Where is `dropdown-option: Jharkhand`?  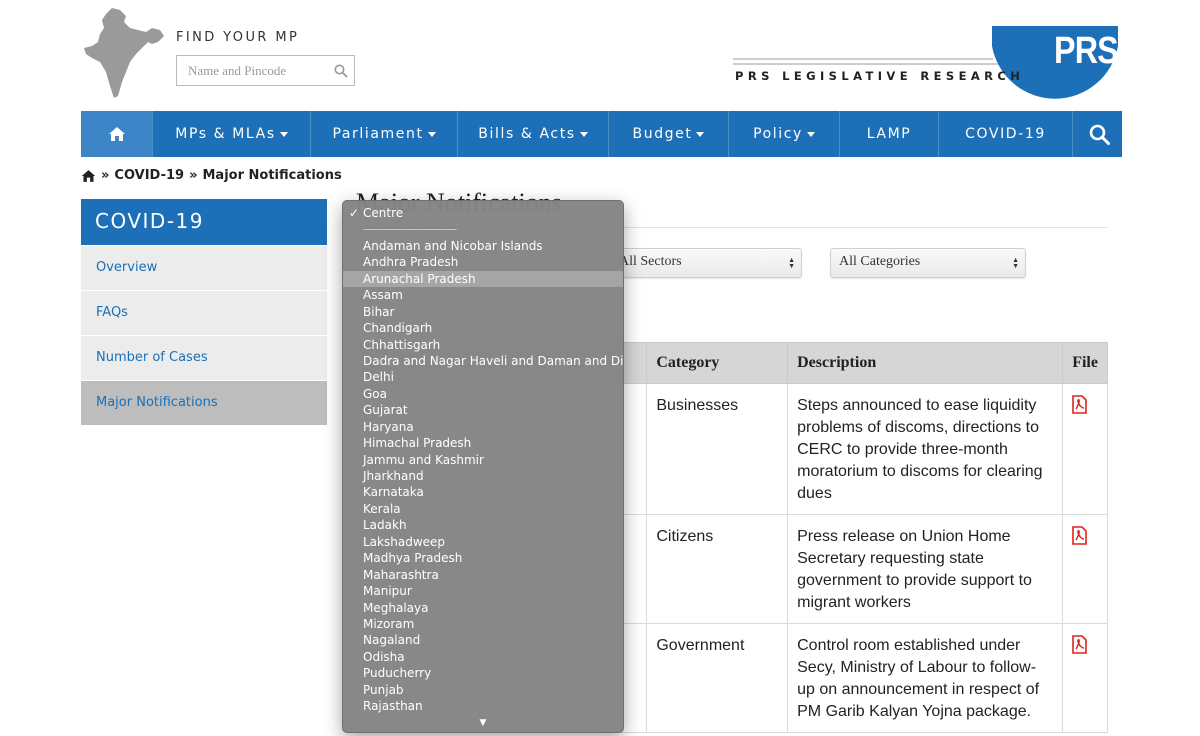
dropdown-option: Jharkhand is located at coordinates (483, 476).